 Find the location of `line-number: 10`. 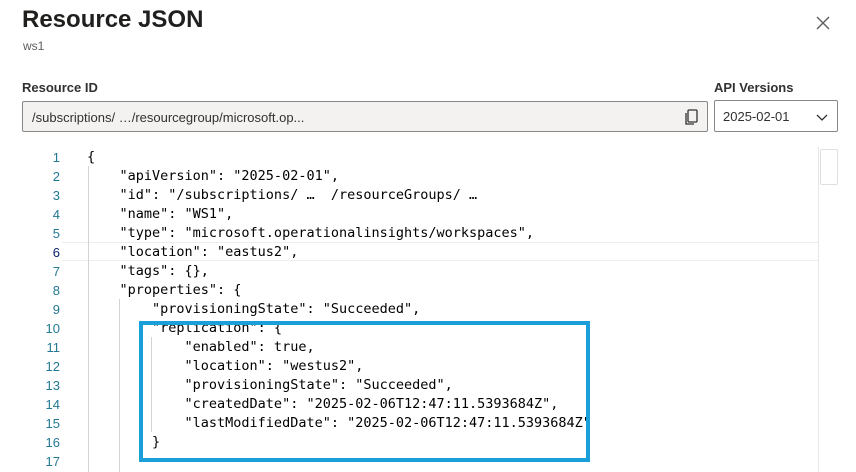

line-number: 10 is located at coordinates (52, 328).